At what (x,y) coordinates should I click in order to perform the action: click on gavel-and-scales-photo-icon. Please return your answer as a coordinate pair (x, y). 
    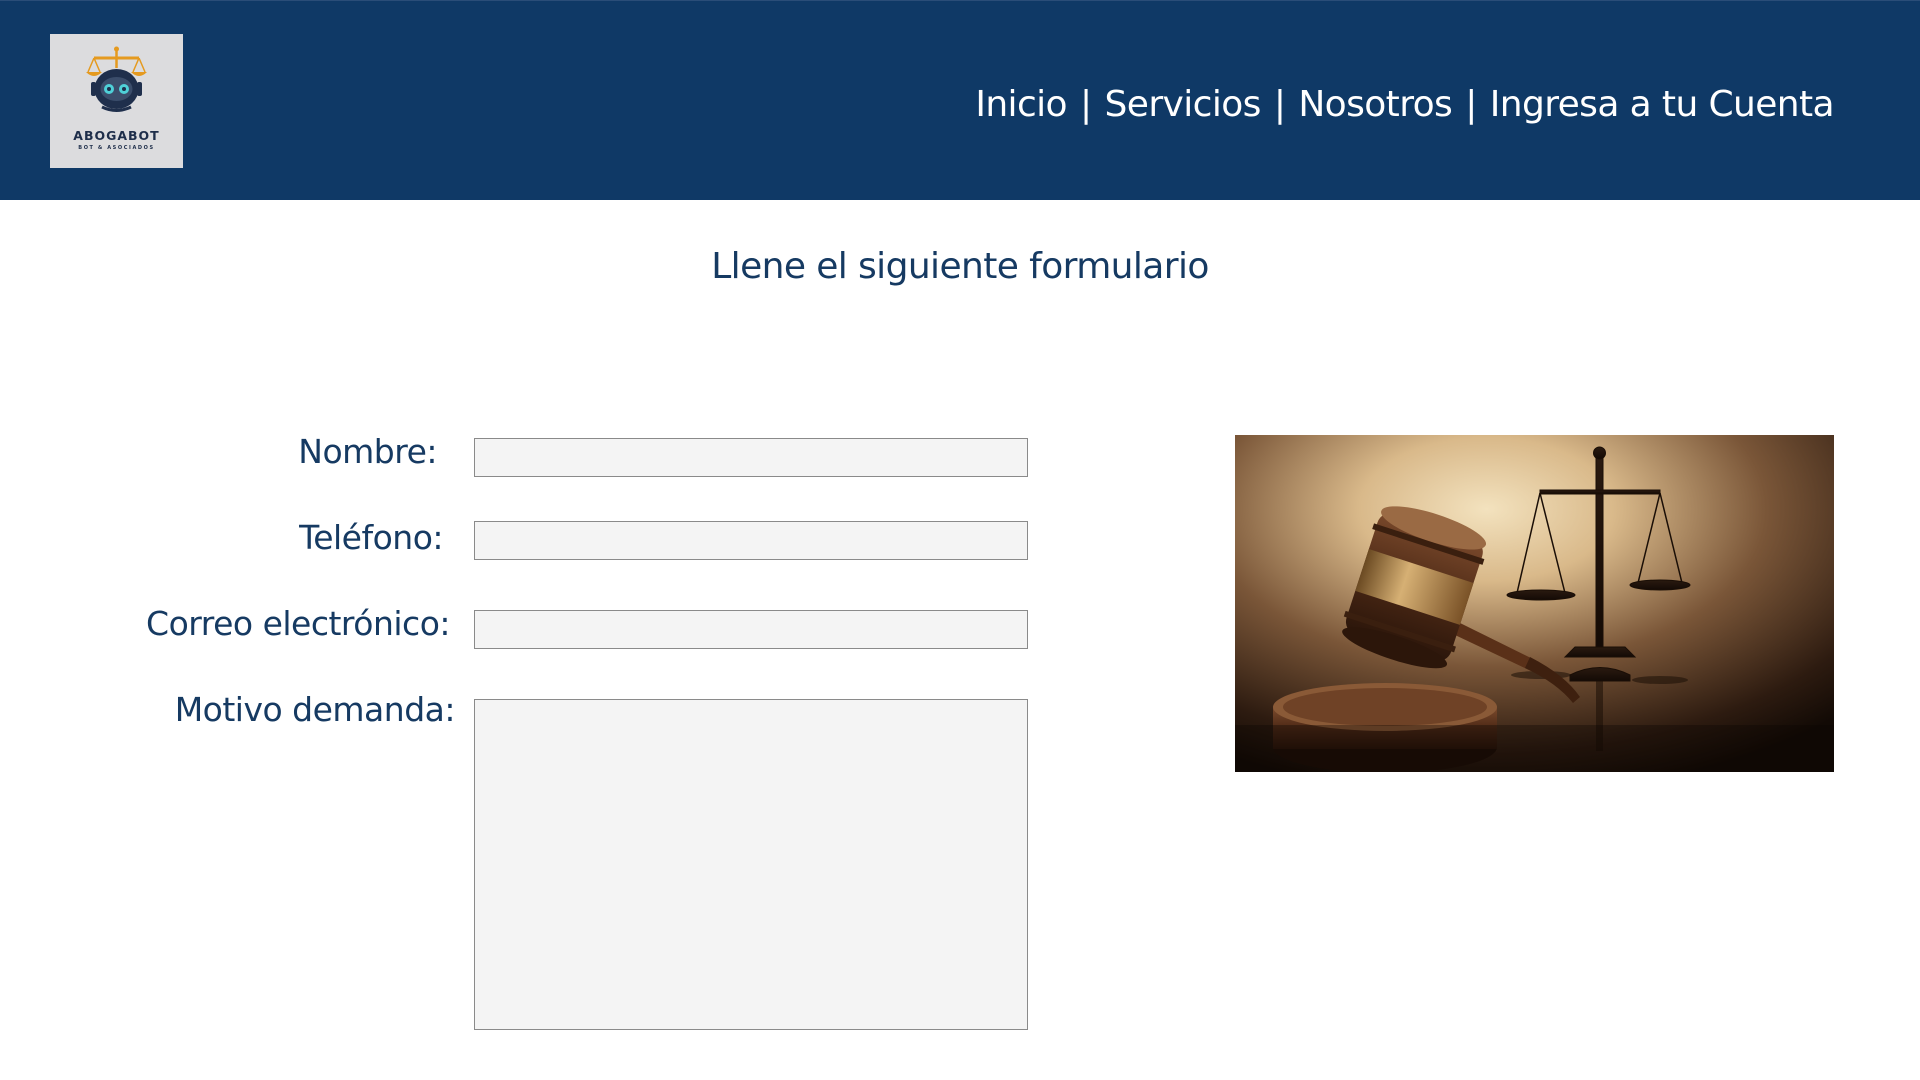
    Looking at the image, I should click on (1534, 603).